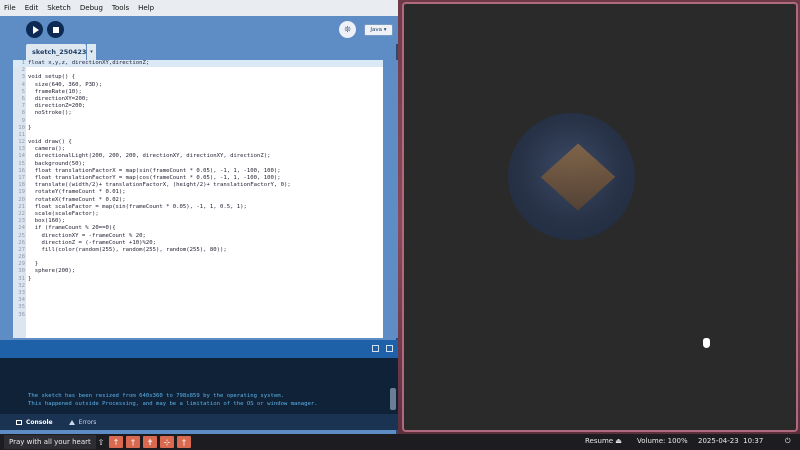  I want to click on status-strip, so click(199, 349).